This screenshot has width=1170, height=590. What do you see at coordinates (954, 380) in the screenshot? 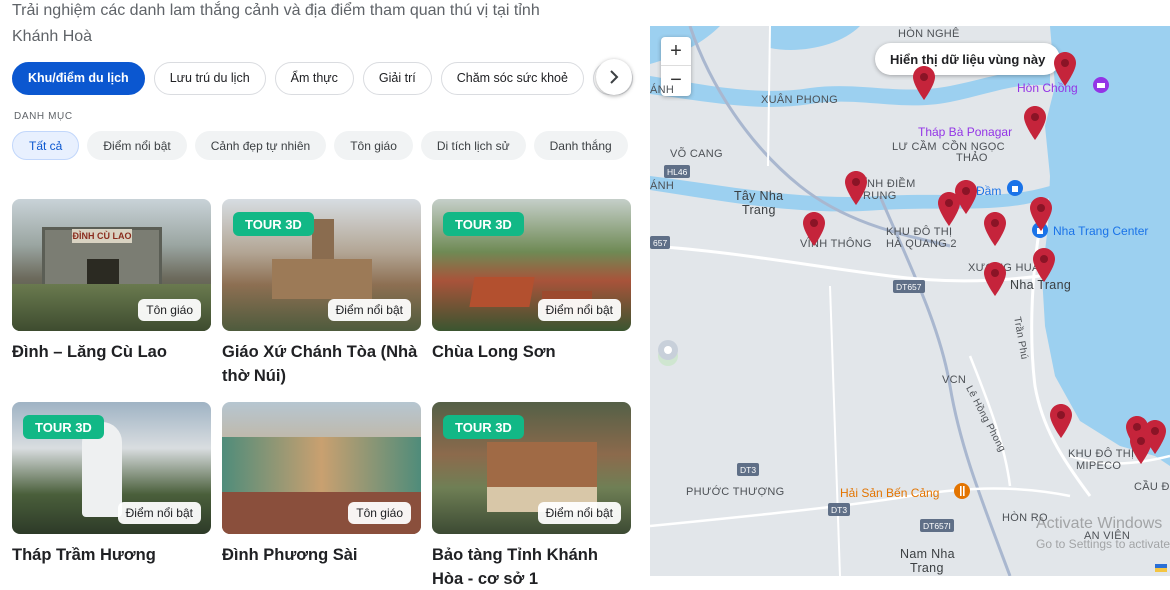
I see `map-label: VCN` at bounding box center [954, 380].